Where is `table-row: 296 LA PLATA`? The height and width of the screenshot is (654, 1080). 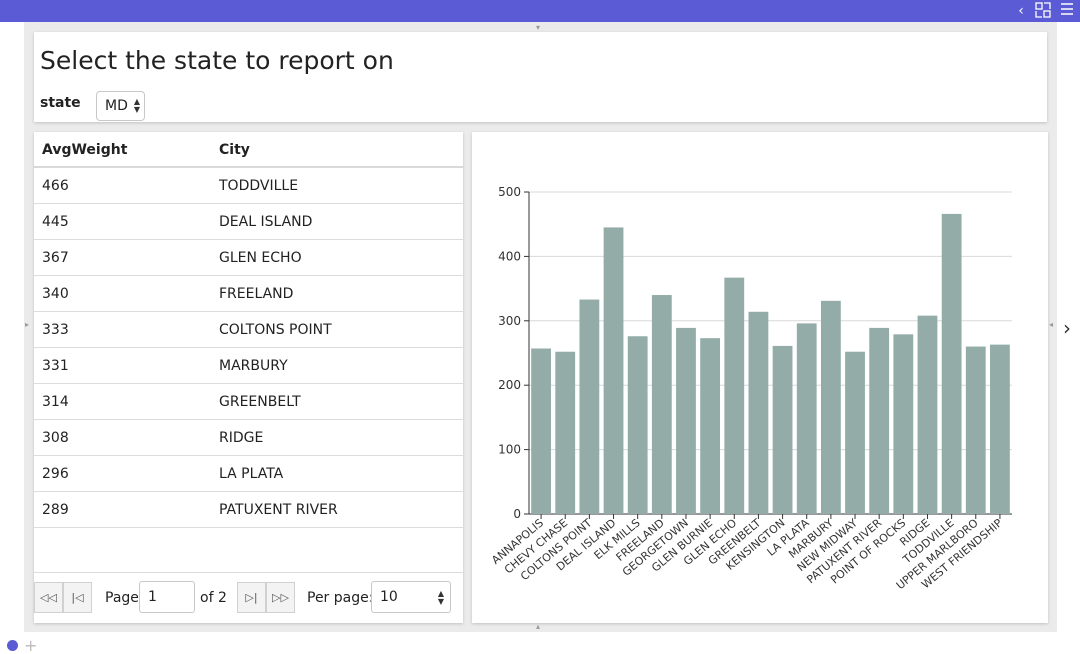
table-row: 296 LA PLATA is located at coordinates (248, 474).